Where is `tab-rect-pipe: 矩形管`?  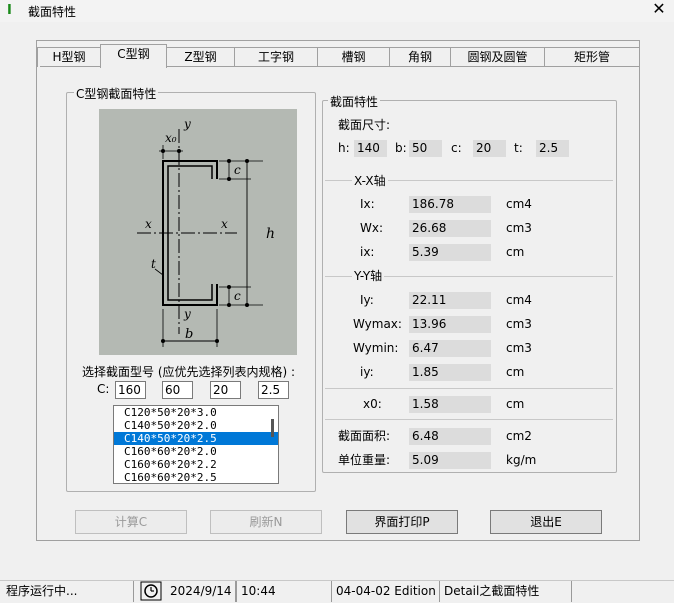
tab-rect-pipe: 矩形管 is located at coordinates (592, 57).